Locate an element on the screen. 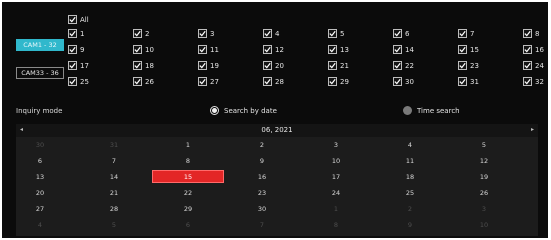 The height and width of the screenshot is (240, 551). channel-checkbox: 28 is located at coordinates (273, 81).